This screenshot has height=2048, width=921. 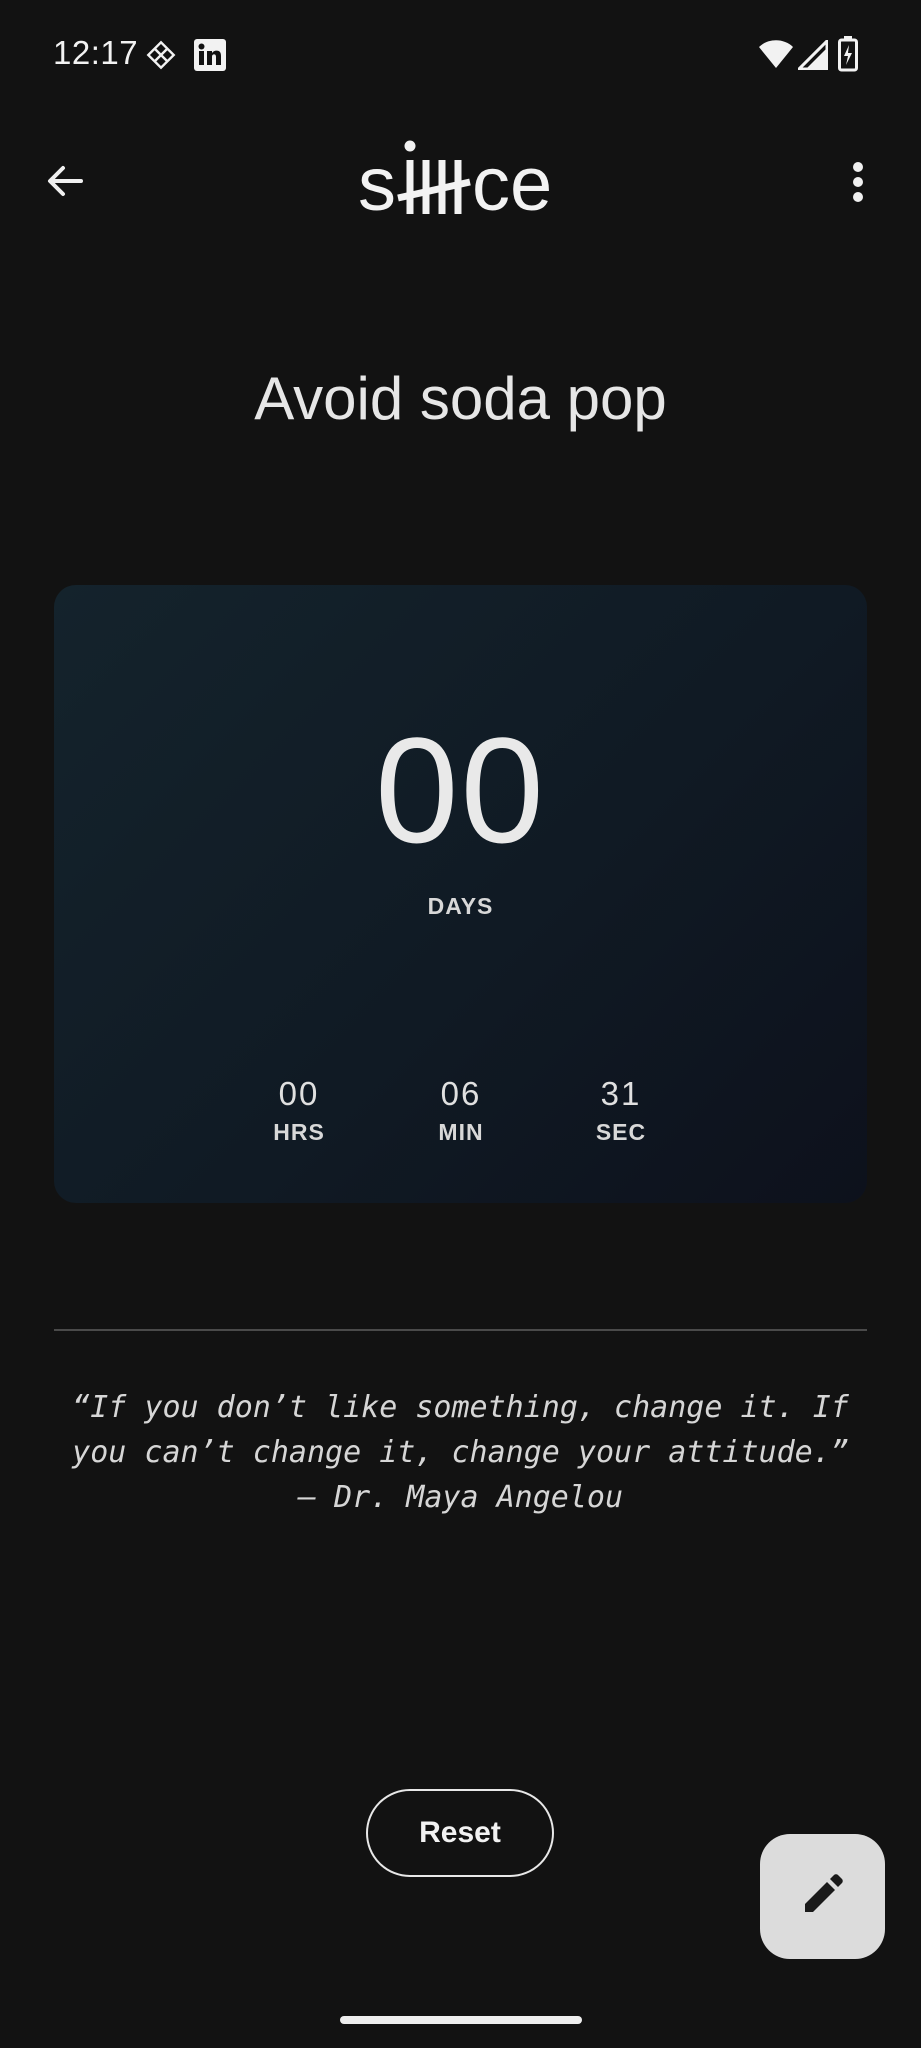 I want to click on goal-title: Avoid soda pop, so click(x=460, y=398).